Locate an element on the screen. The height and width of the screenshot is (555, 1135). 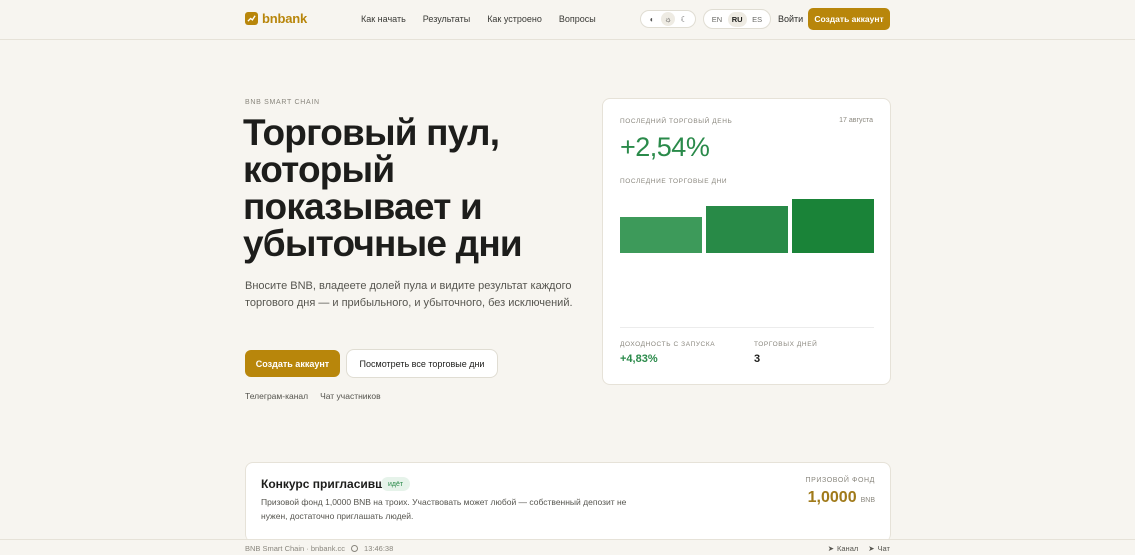
clock-icon is located at coordinates (355, 548).